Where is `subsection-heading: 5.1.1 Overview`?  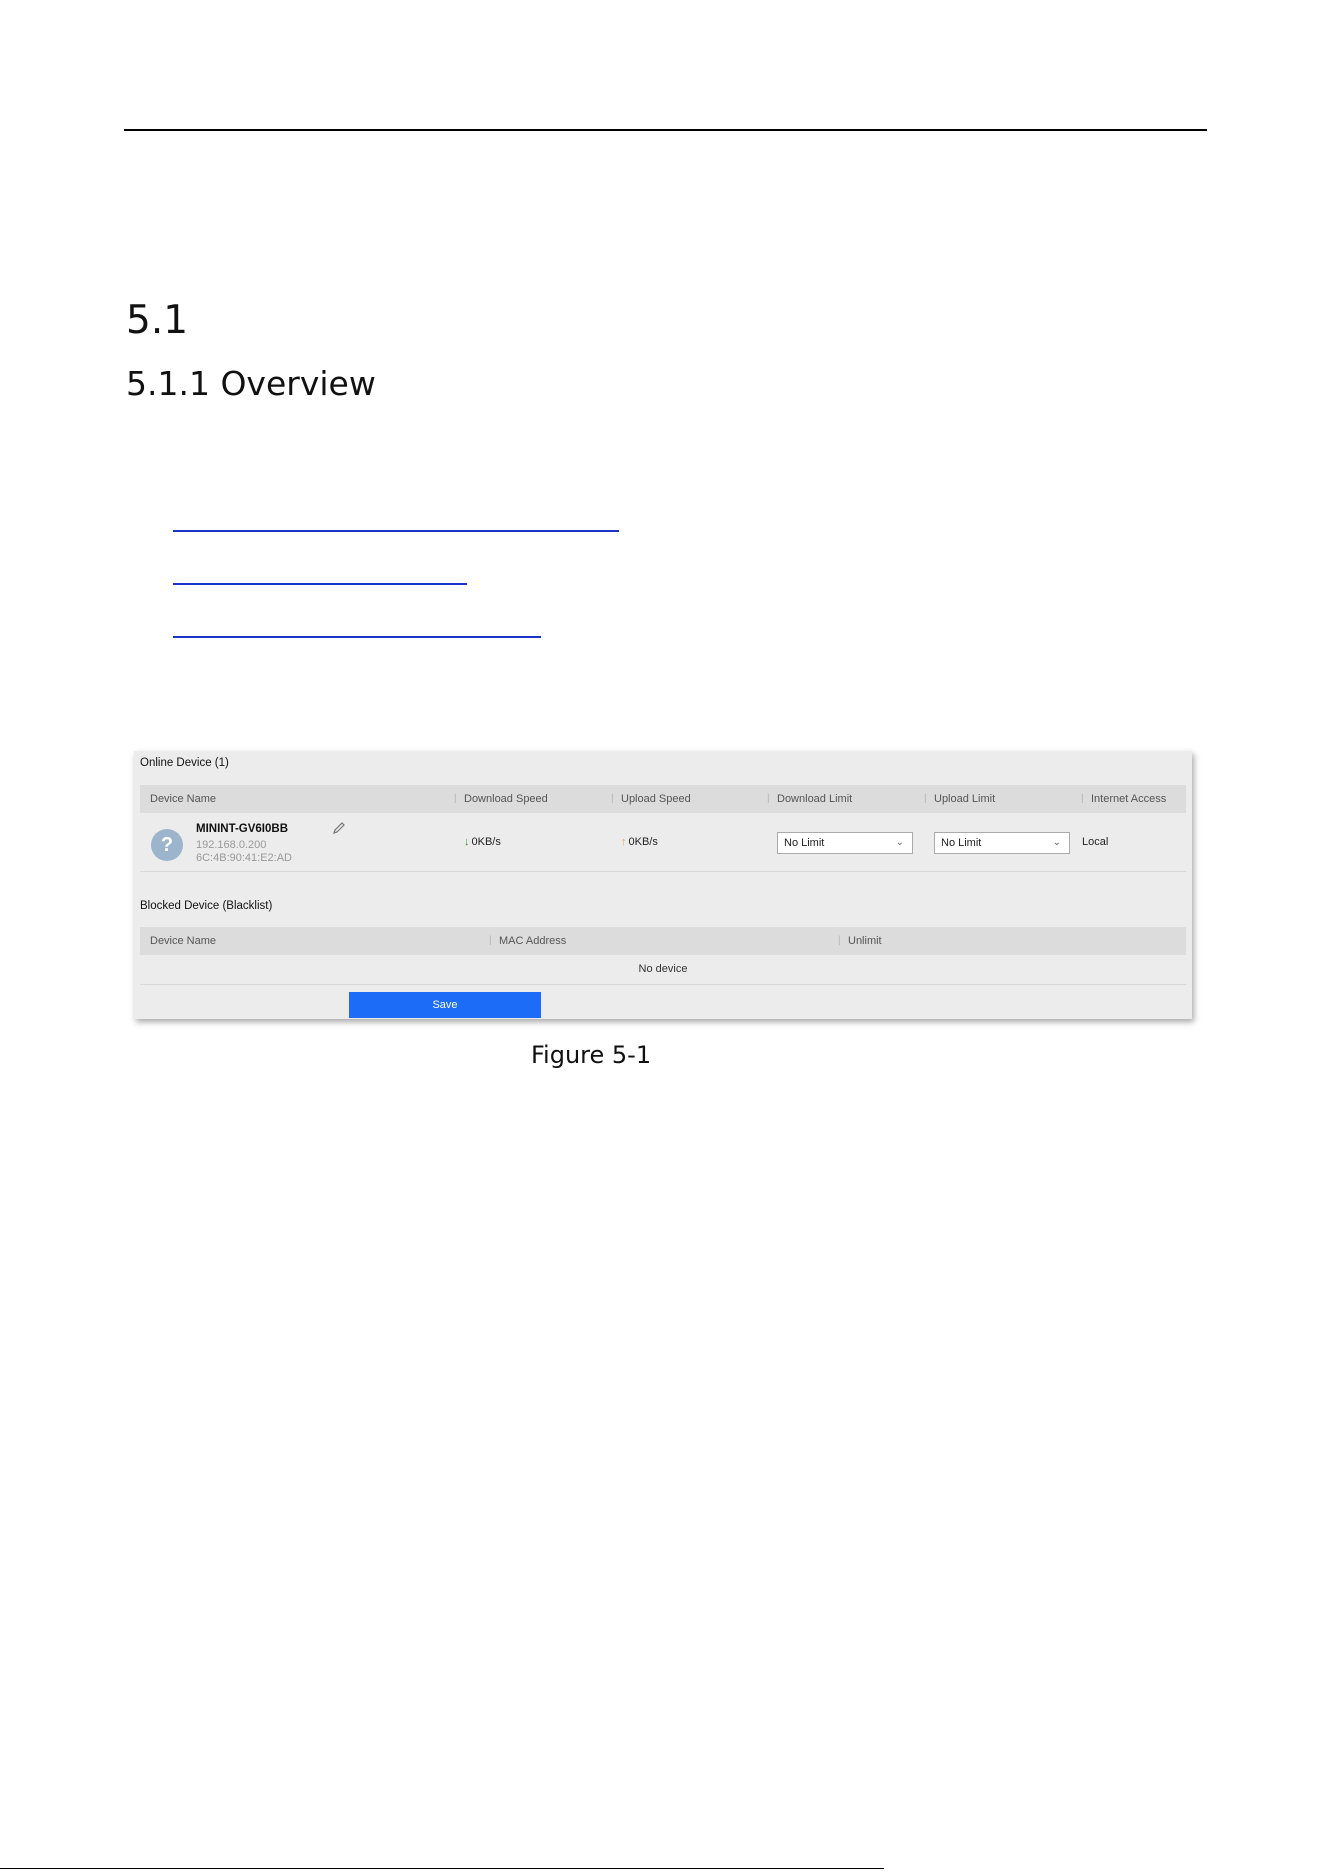 subsection-heading: 5.1.1 Overview is located at coordinates (251, 383).